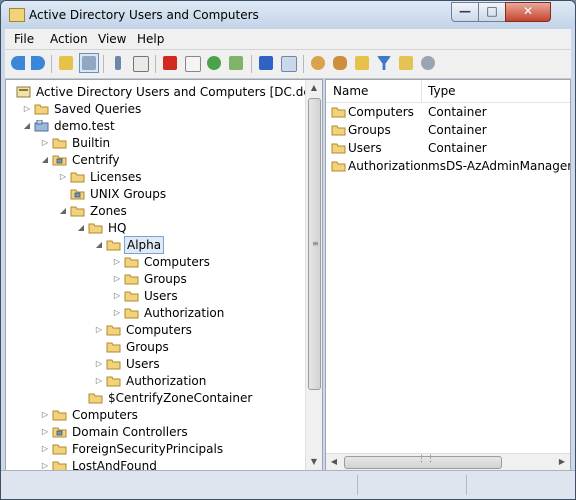 The height and width of the screenshot is (500, 576). I want to click on column-divider, so click(421, 91).